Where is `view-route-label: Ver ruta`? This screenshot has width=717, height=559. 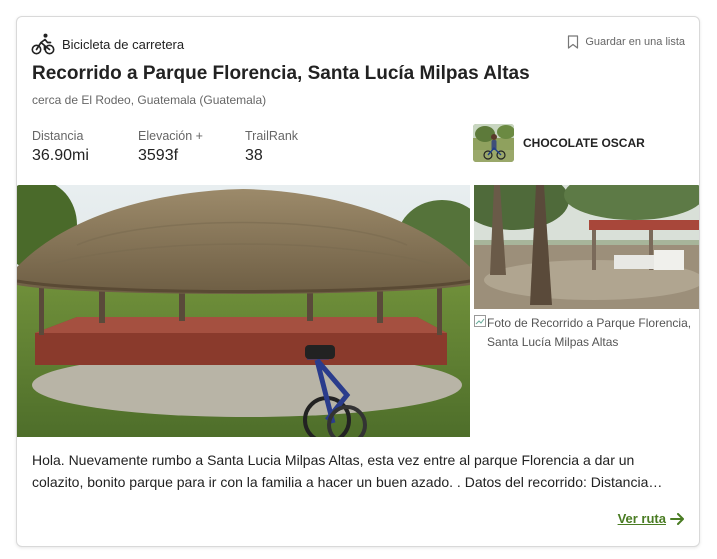 view-route-label: Ver ruta is located at coordinates (641, 518).